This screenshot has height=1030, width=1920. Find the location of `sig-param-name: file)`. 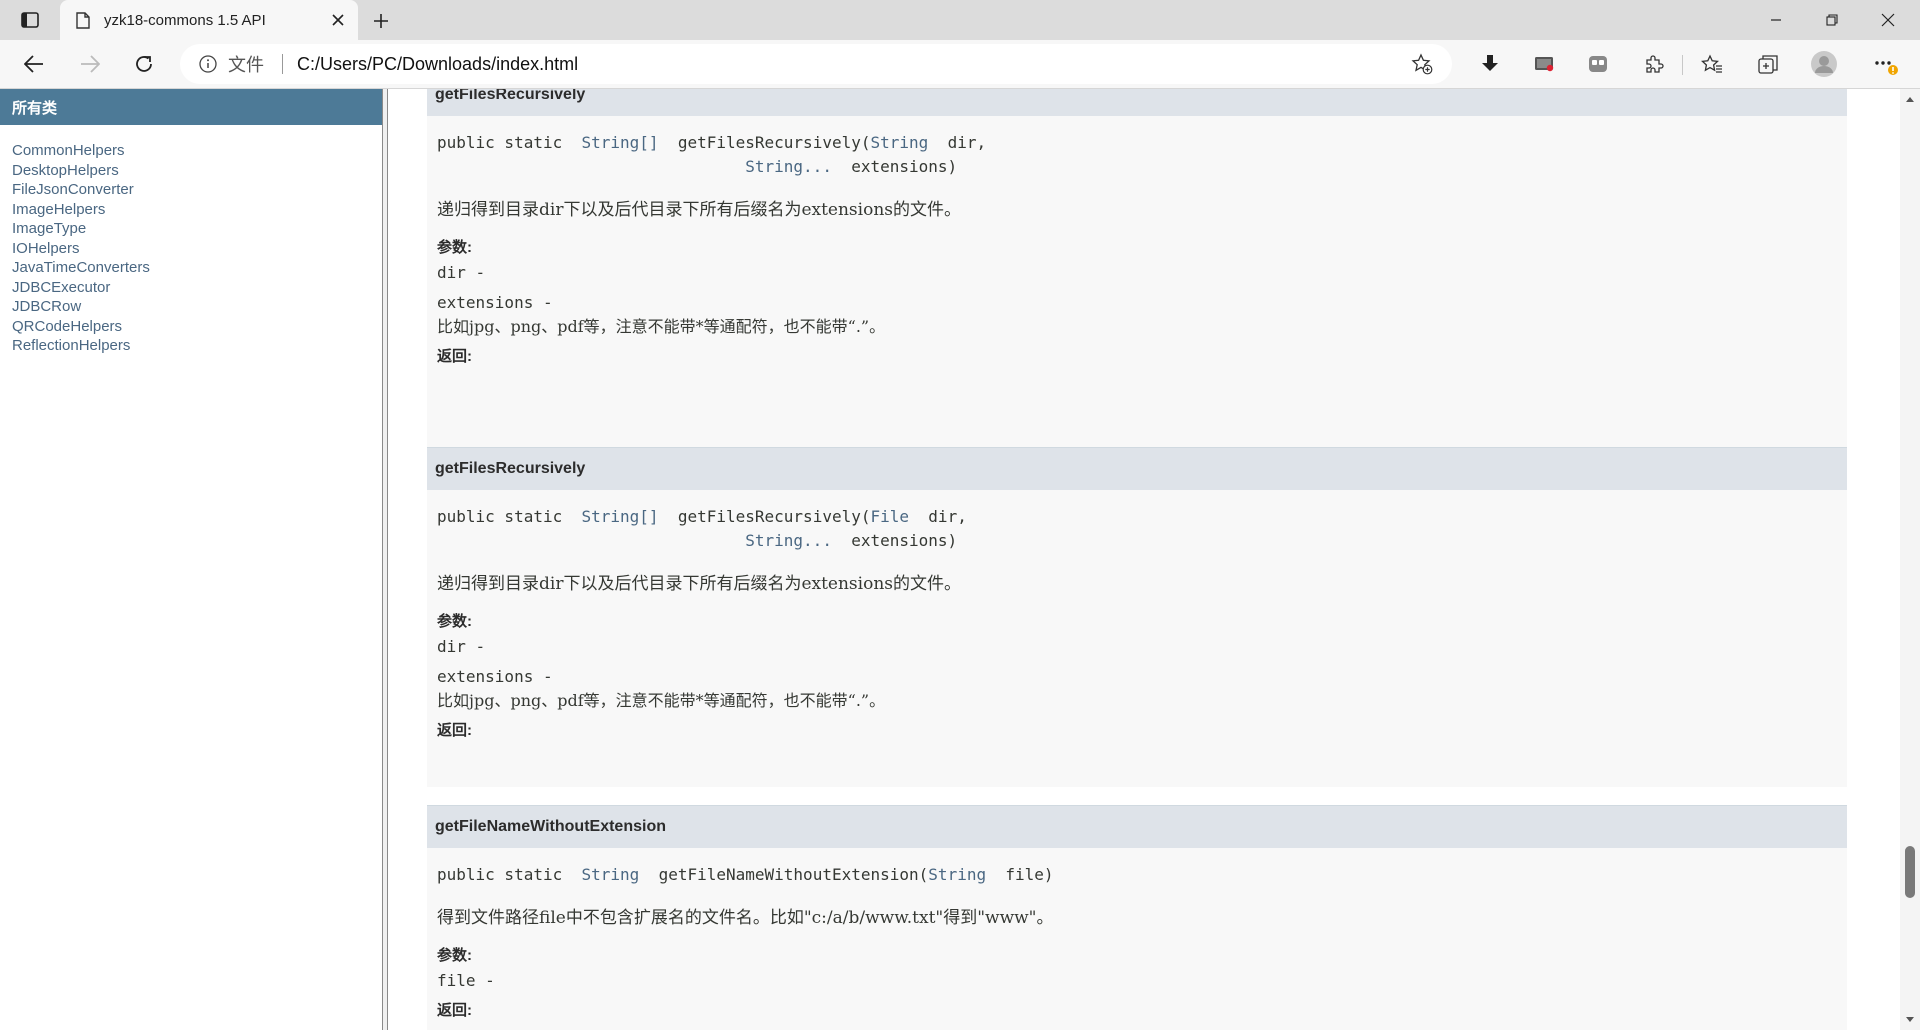

sig-param-name: file) is located at coordinates (1029, 874).